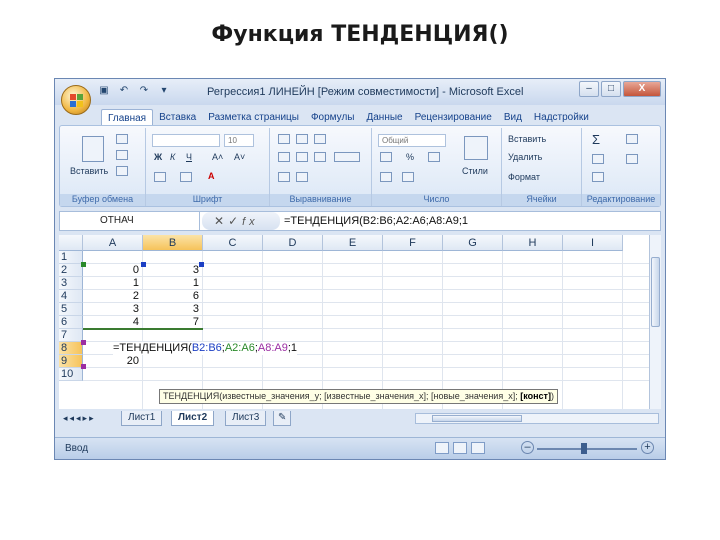 Image resolution: width=720 pixels, height=540 pixels. Describe the element at coordinates (71, 322) in the screenshot. I see `row-header-6: 6` at that location.